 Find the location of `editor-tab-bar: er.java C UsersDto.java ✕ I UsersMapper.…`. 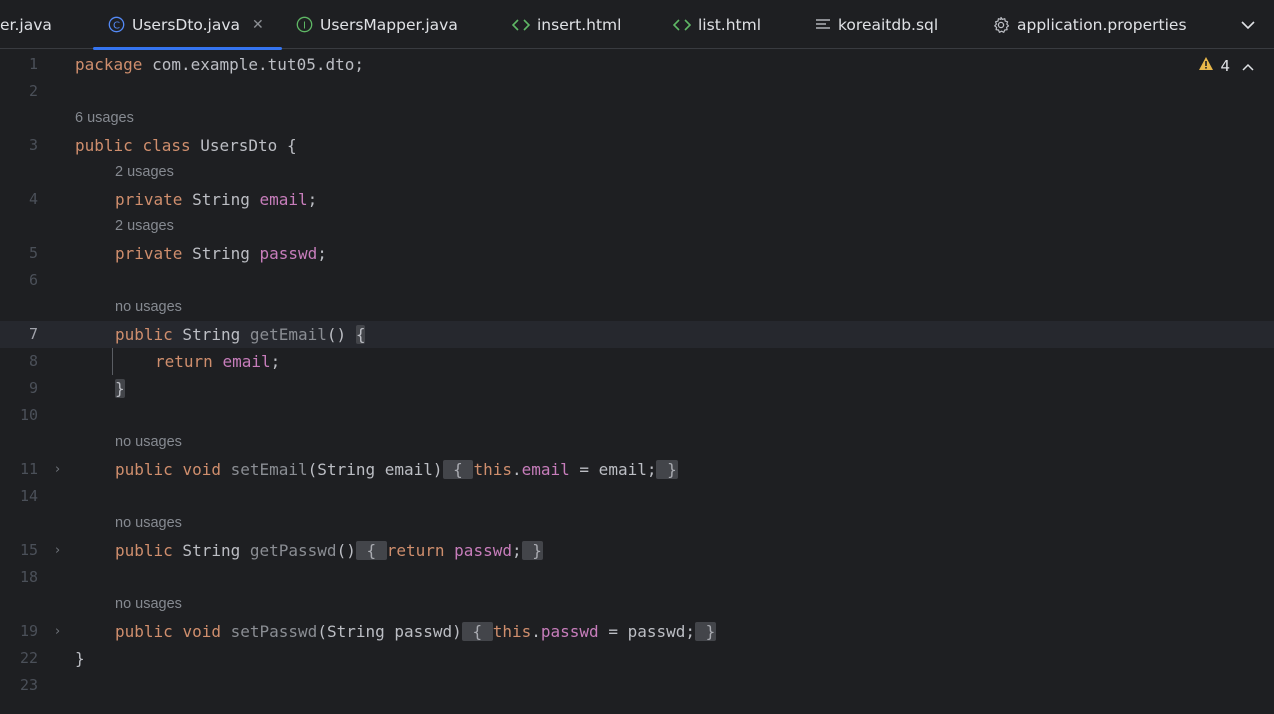

editor-tab-bar: er.java C UsersDto.java ✕ I UsersMapper.… is located at coordinates (637, 25).